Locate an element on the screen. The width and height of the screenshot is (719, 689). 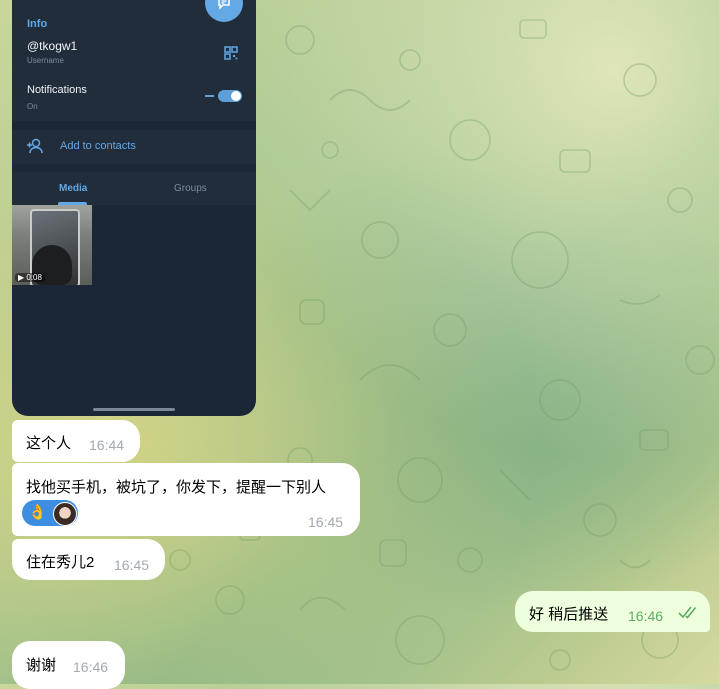
message-bubble: 谢谢 16:46 is located at coordinates (68, 665).